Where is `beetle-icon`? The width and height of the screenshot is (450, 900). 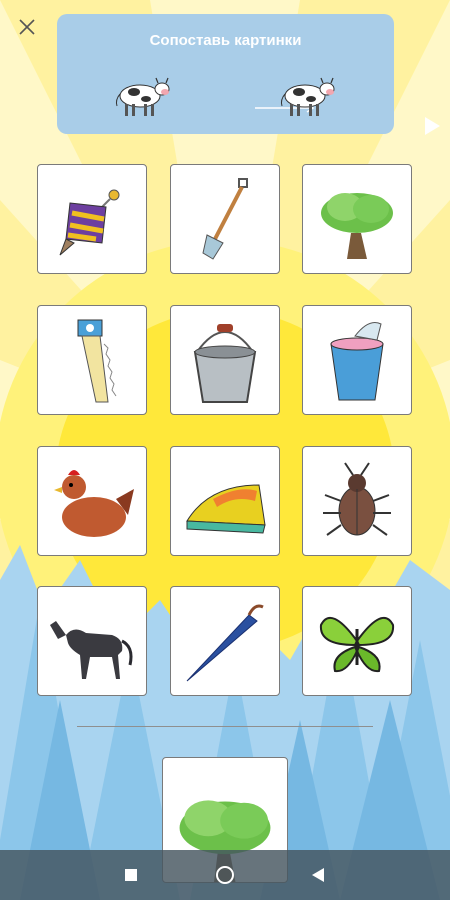 beetle-icon is located at coordinates (357, 499).